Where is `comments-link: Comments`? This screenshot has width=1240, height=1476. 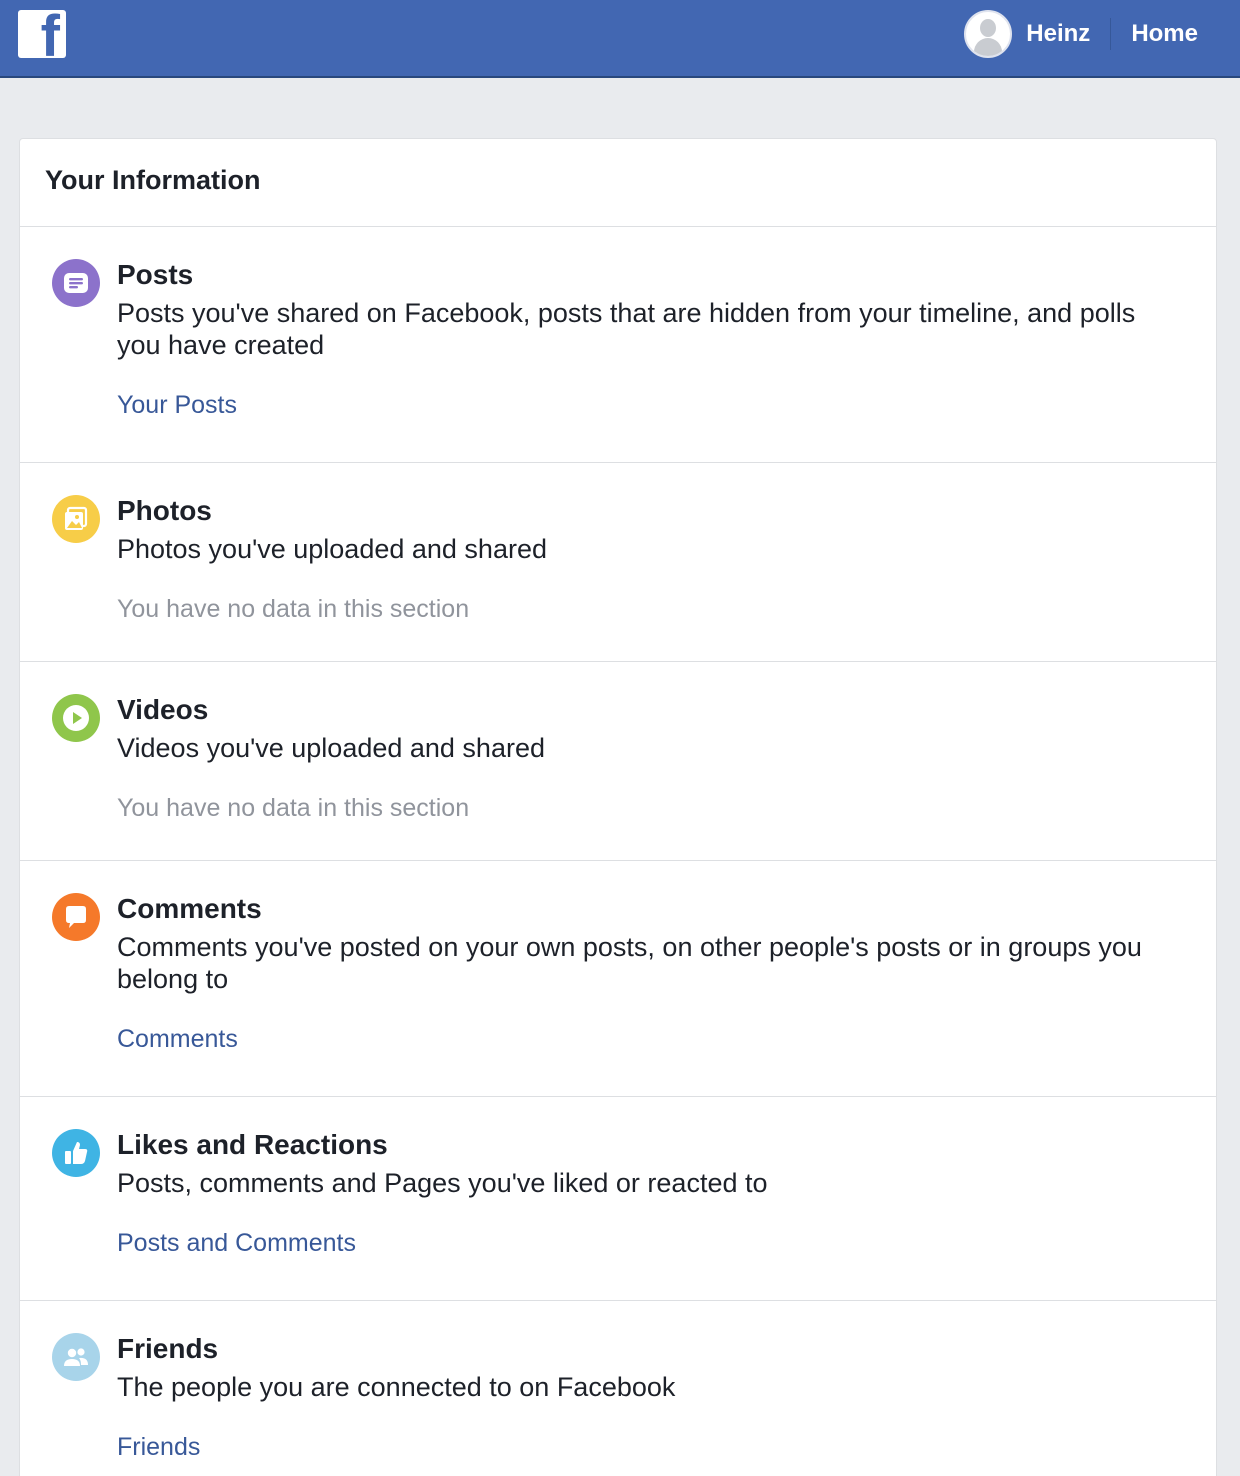
comments-link: Comments is located at coordinates (177, 1039).